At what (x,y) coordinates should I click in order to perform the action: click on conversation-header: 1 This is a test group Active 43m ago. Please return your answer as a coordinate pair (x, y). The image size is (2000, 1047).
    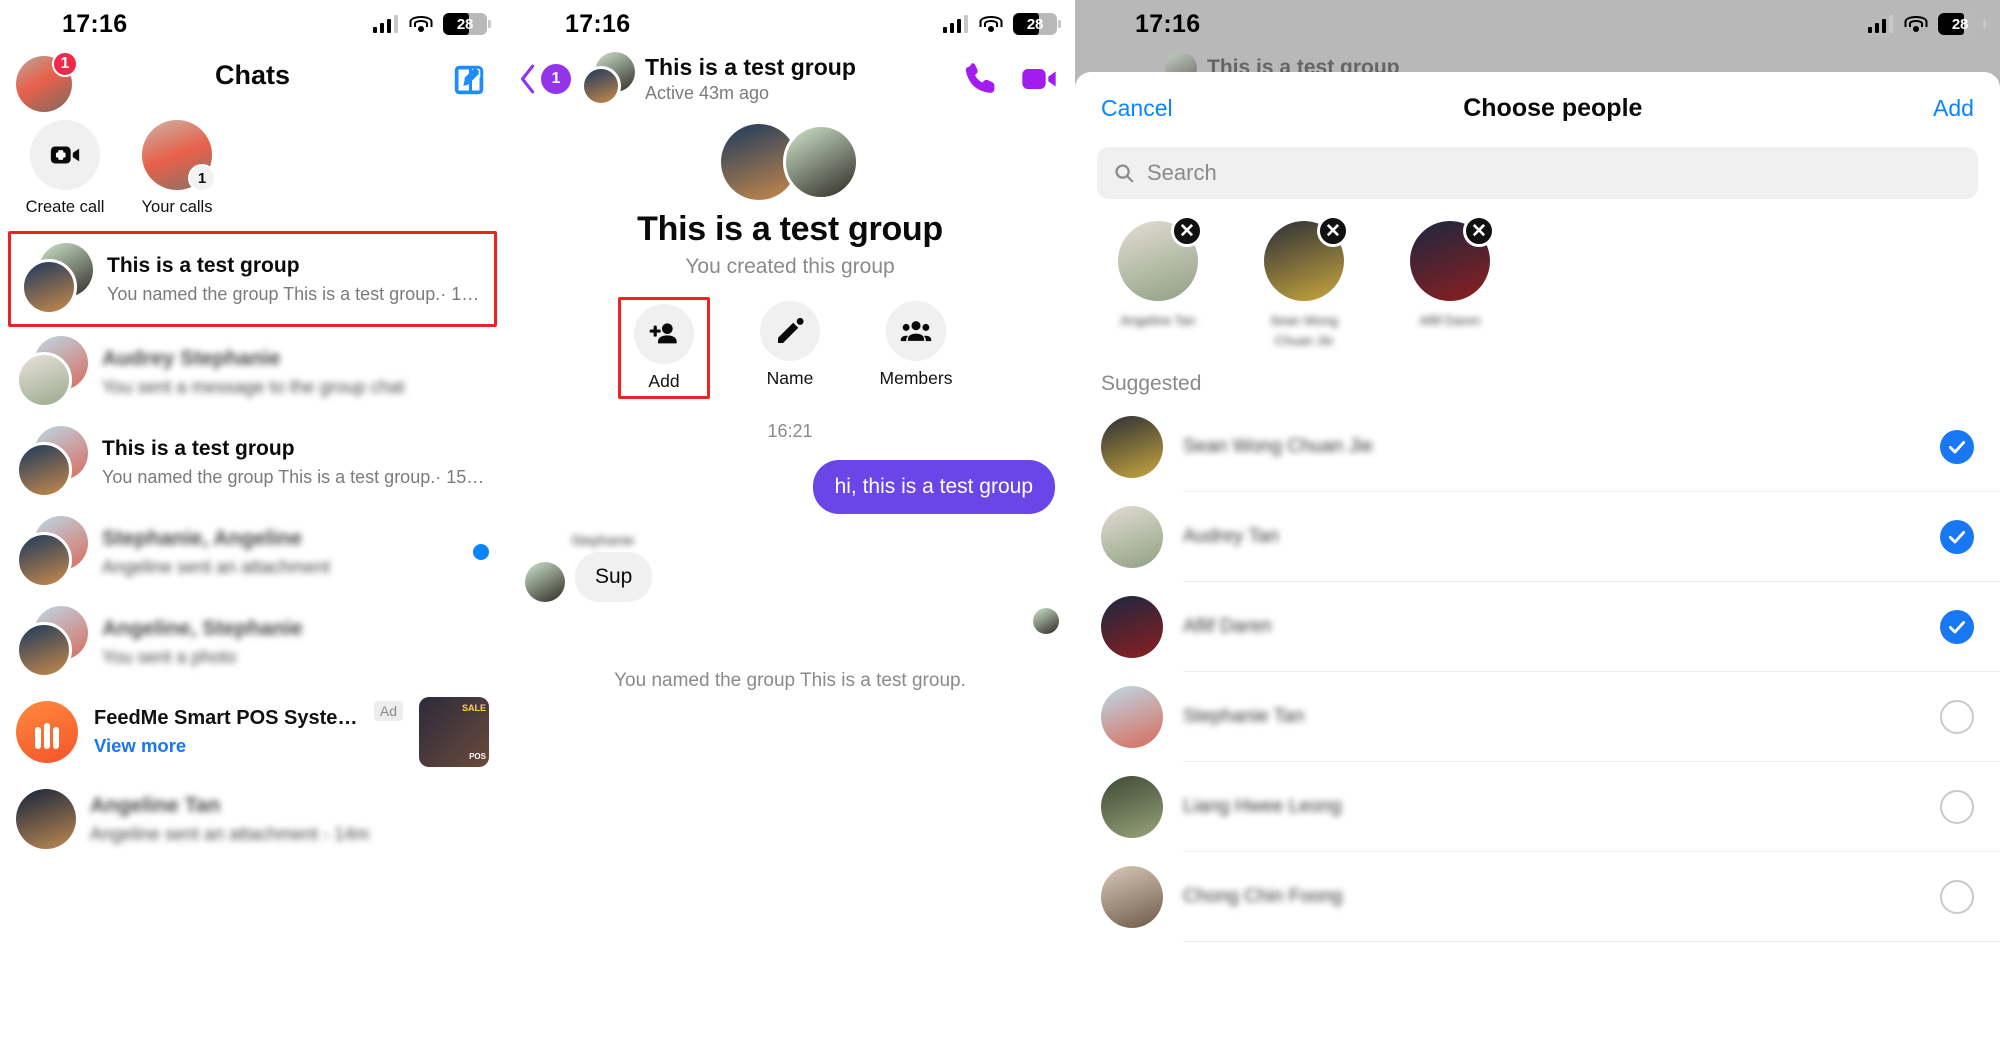
    Looking at the image, I should click on (790, 82).